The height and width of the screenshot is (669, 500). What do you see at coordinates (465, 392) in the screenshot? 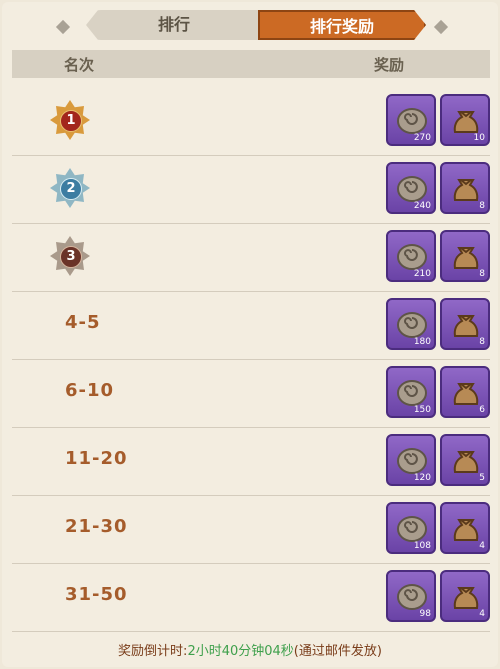
I see `reward-item-bag: 6` at bounding box center [465, 392].